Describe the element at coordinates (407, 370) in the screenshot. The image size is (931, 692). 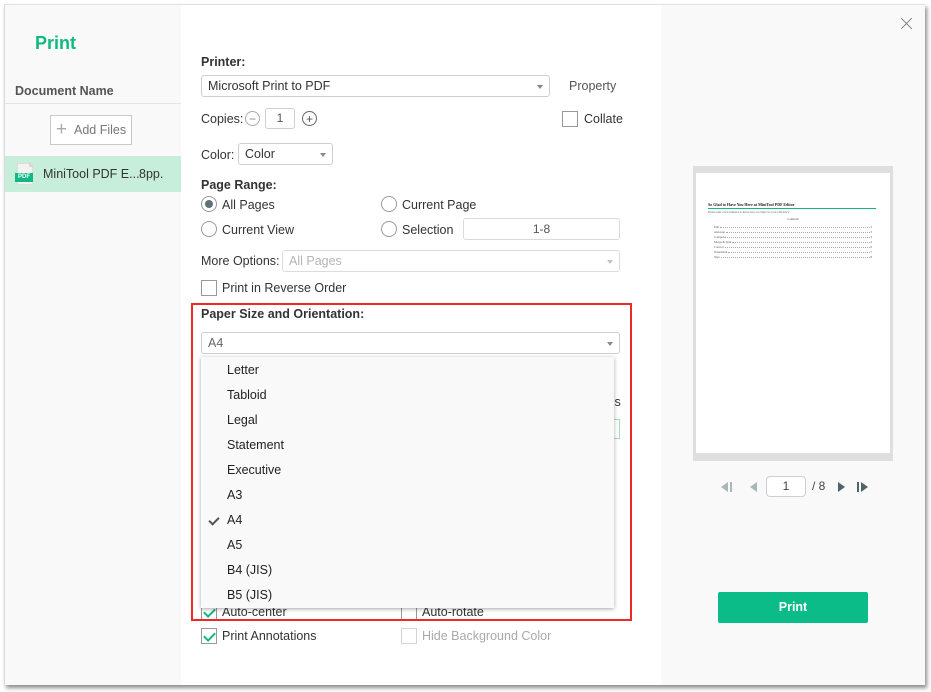
I see `paper-option-letter: Letter` at that location.